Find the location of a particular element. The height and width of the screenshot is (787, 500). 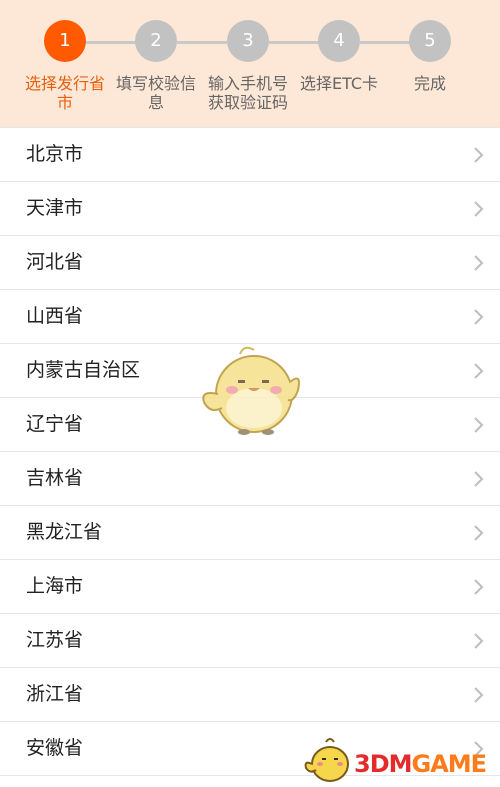

watermark-text: 3DMGAME is located at coordinates (421, 764).